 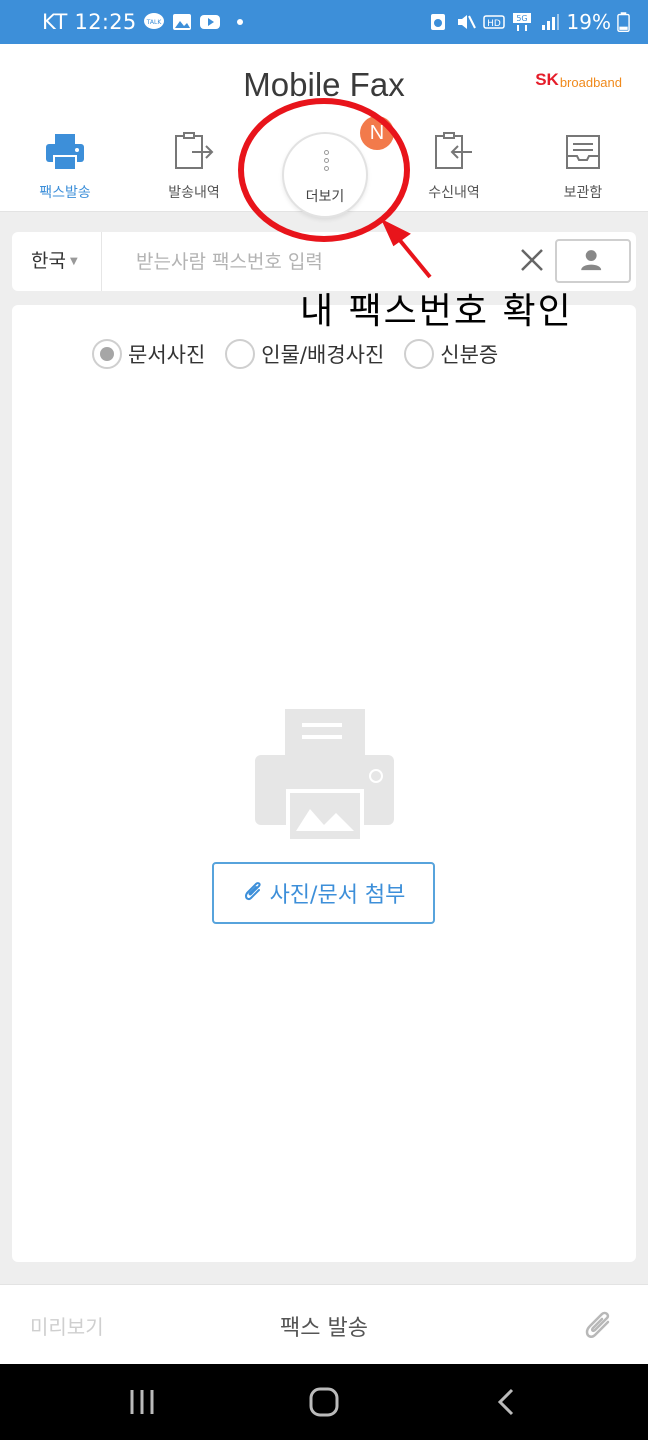 I want to click on outbox-icon, so click(x=194, y=150).